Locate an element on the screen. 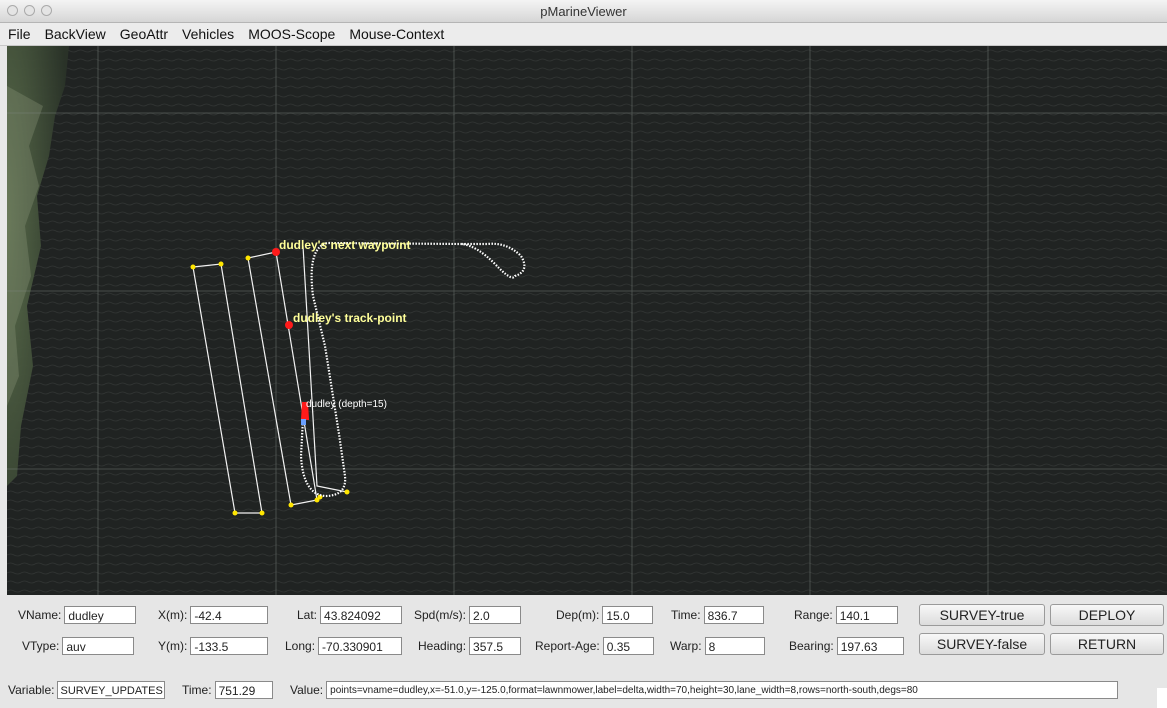 Image resolution: width=1167 pixels, height=708 pixels. warp-input: 8 is located at coordinates (734, 646).